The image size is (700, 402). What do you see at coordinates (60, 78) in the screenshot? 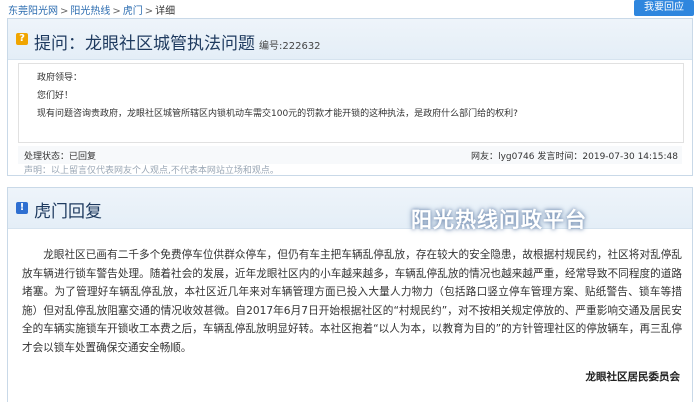
I see `question-greeting: 政府领导：` at bounding box center [60, 78].